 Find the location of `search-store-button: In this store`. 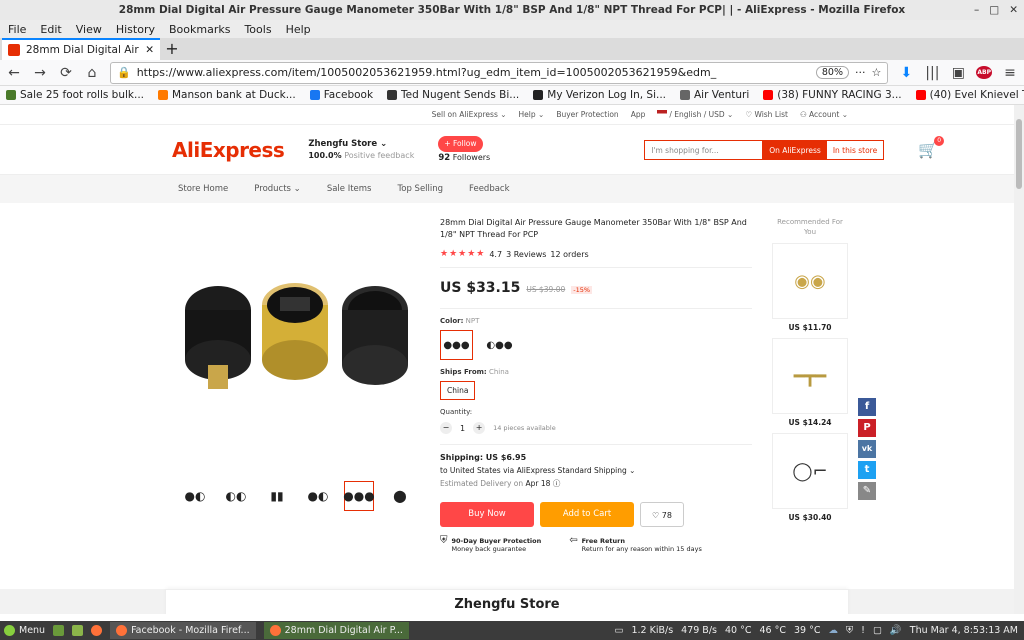

search-store-button: In this store is located at coordinates (855, 150).